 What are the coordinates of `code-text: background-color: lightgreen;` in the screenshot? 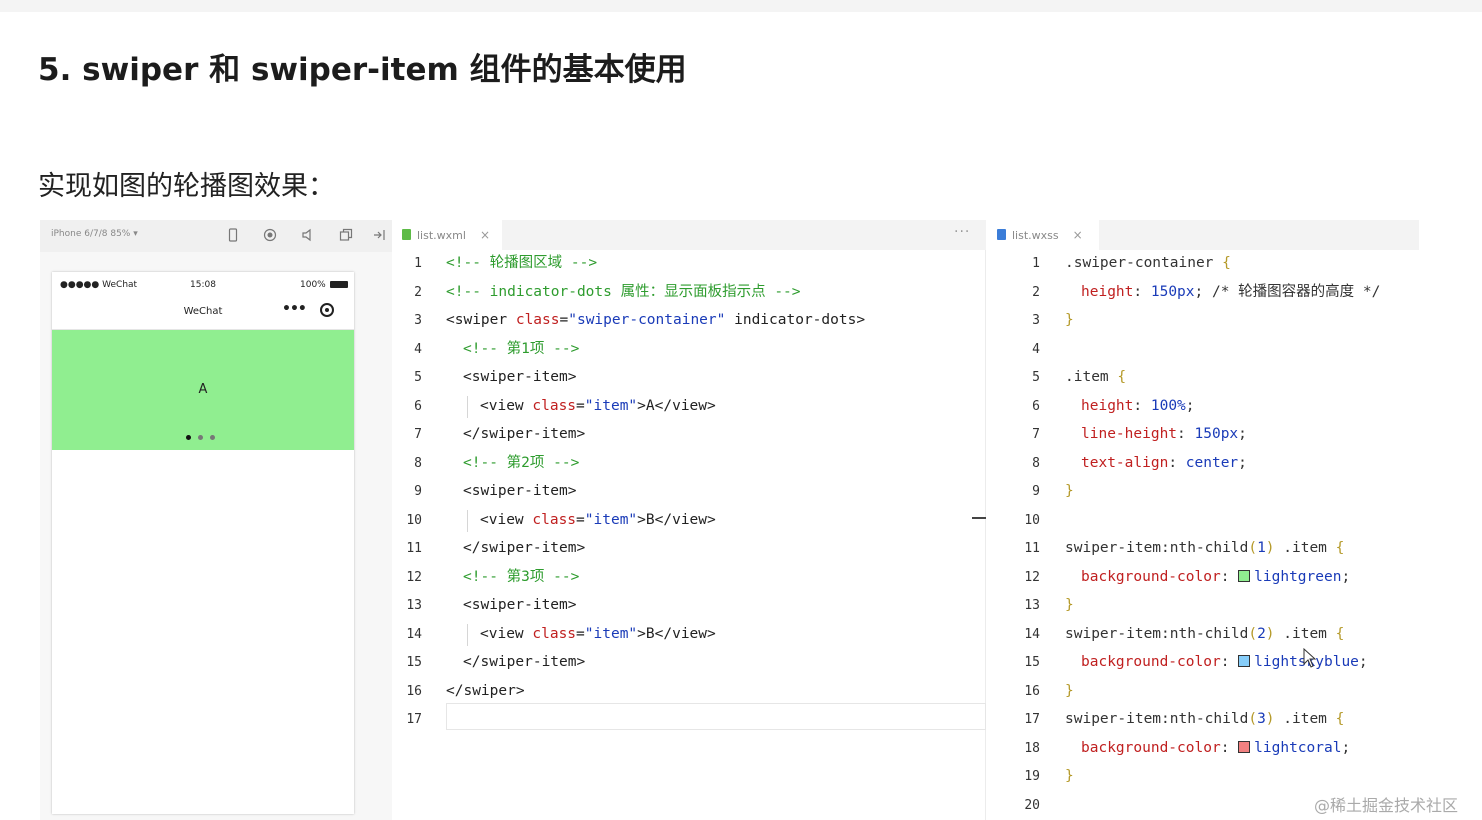 It's located at (1215, 577).